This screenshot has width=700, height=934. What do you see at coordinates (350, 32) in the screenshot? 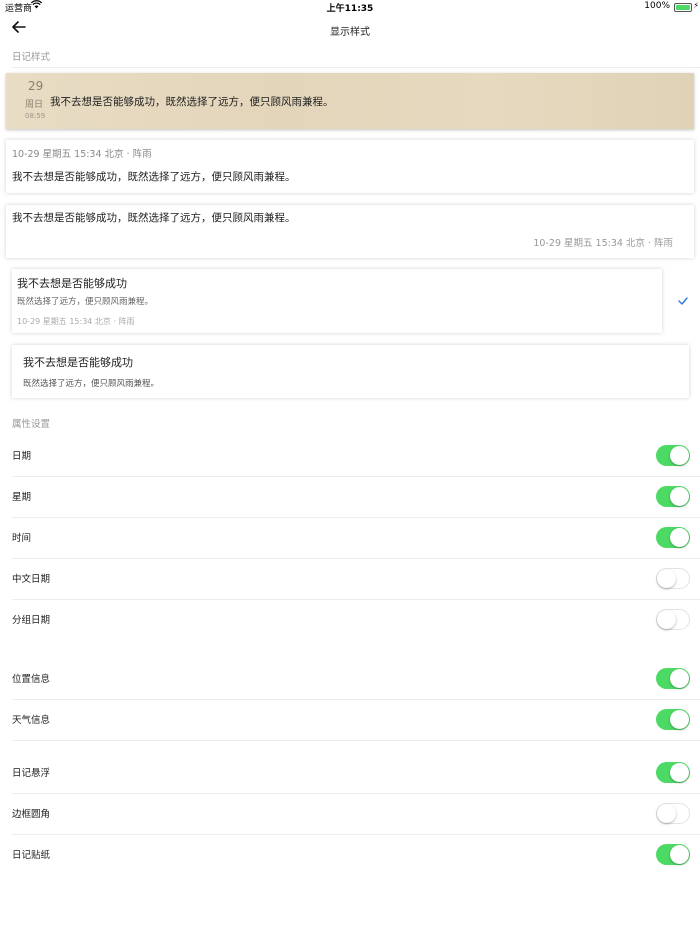
I see `page-title: 显示样式` at bounding box center [350, 32].